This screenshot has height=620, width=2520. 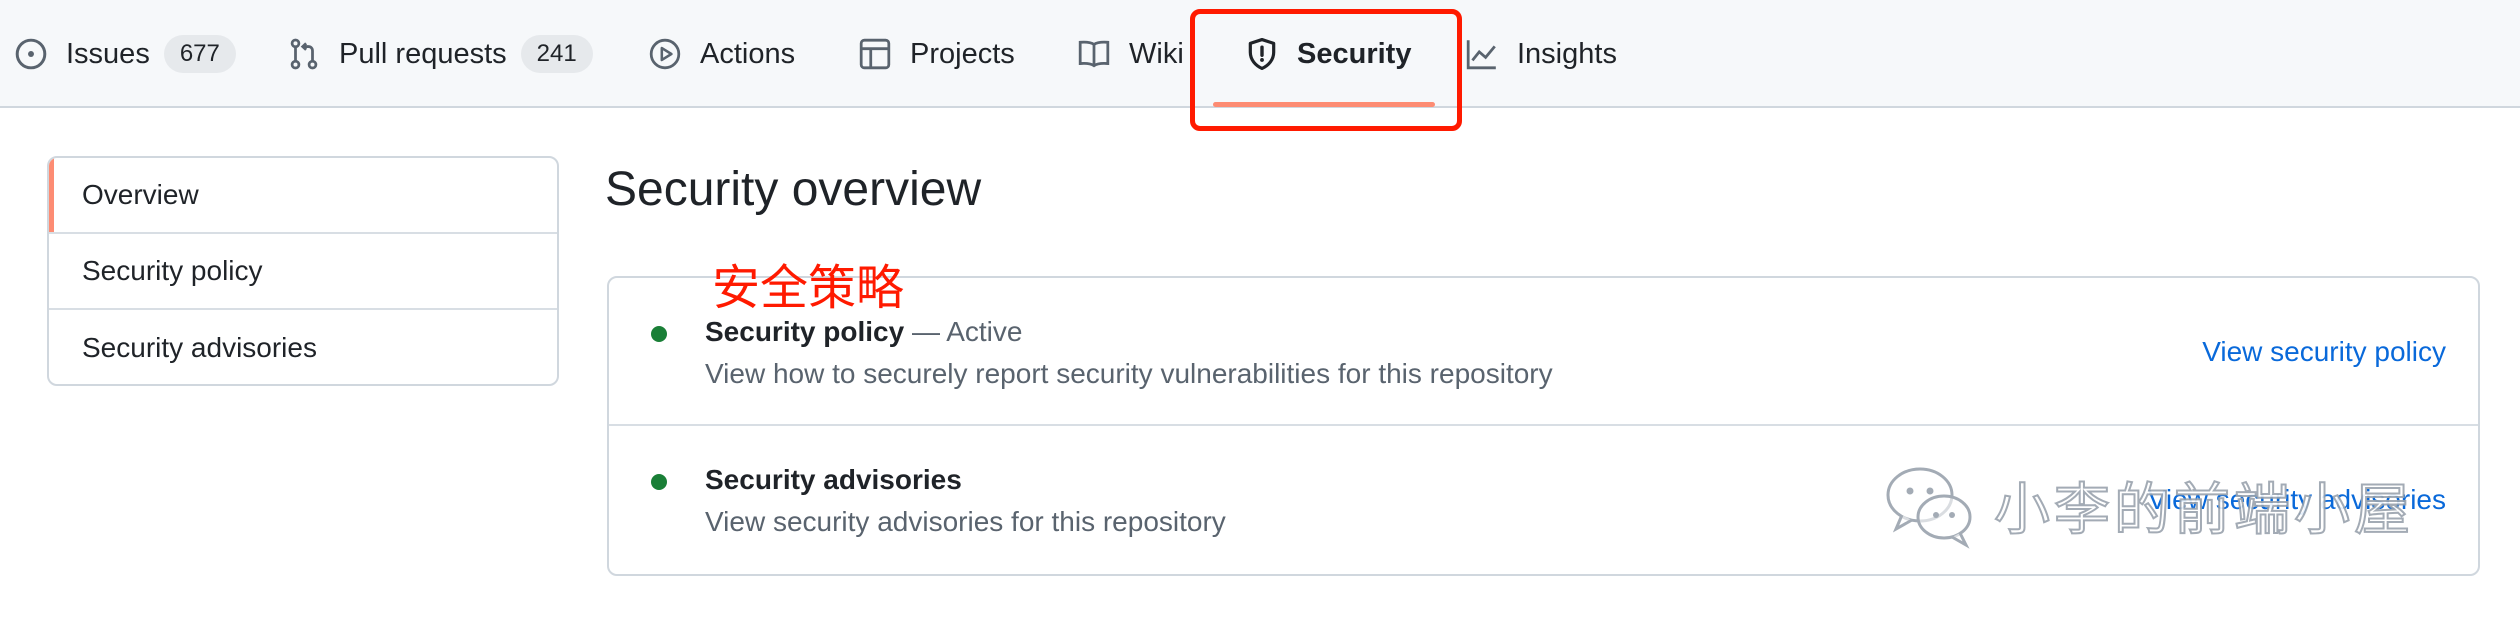 What do you see at coordinates (303, 196) in the screenshot?
I see `sidebar-item-overview: Overview` at bounding box center [303, 196].